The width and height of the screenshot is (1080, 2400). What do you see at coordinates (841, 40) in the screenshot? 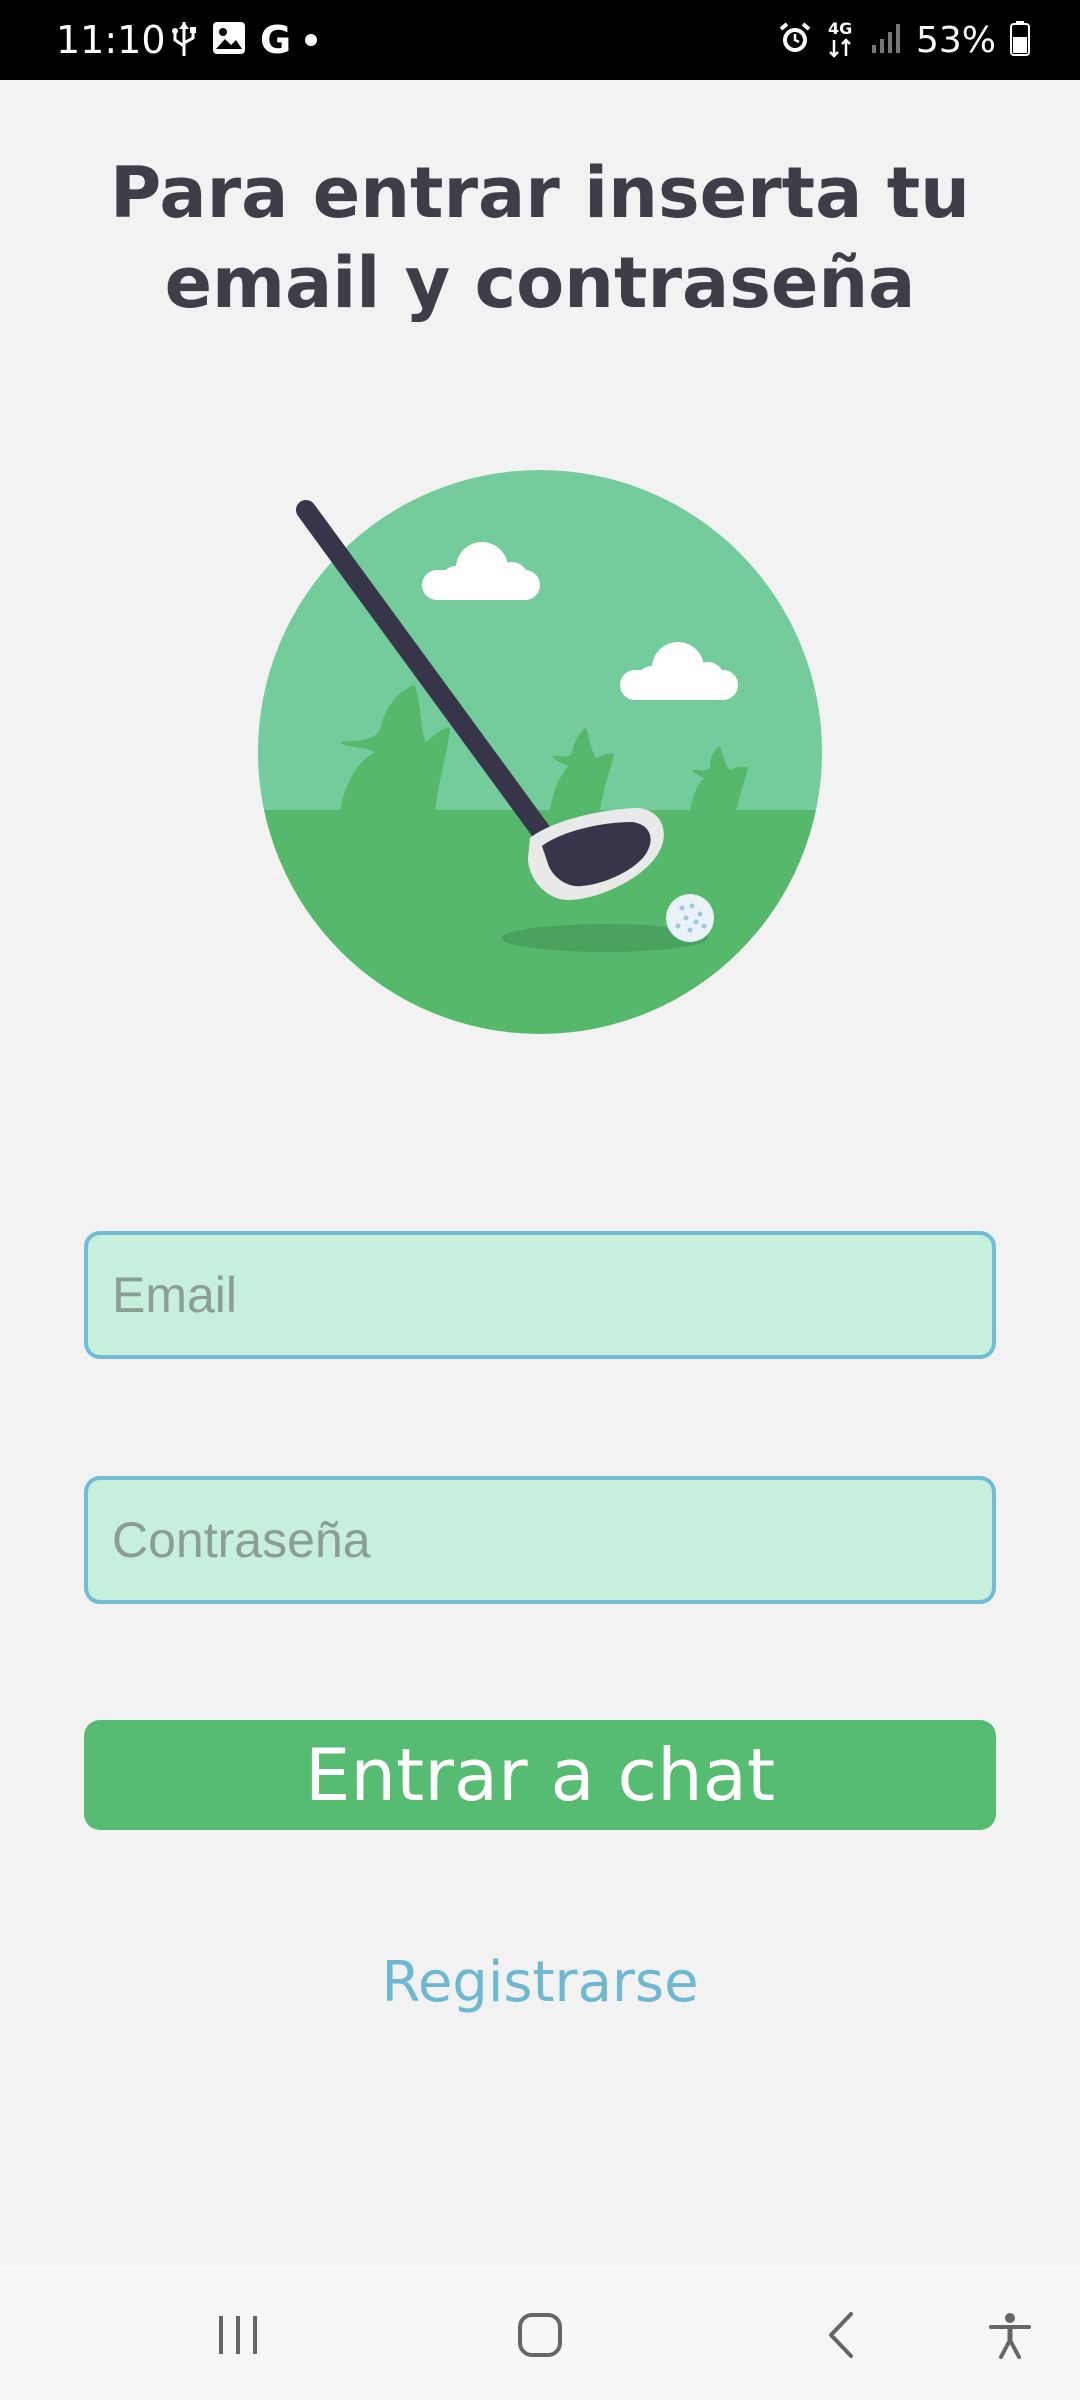
I see `network-4g-icon: 4G` at bounding box center [841, 40].